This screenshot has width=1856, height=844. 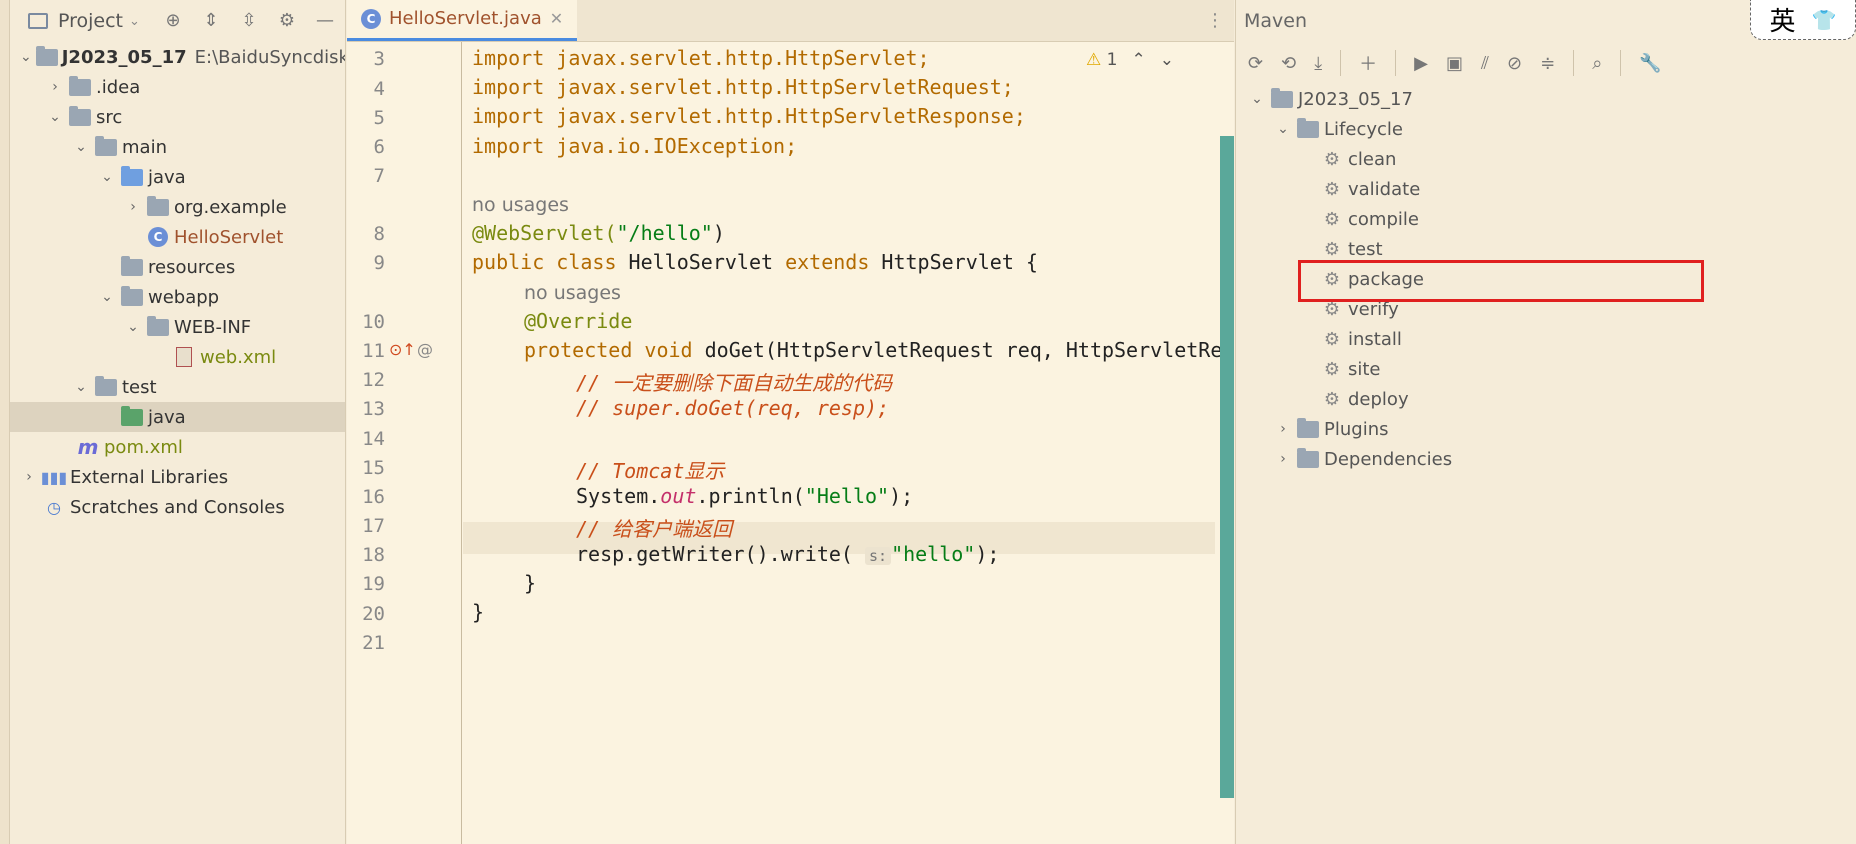 I want to click on tree-item-scratches: ◷ Scratches and Consoles, so click(x=177, y=507).